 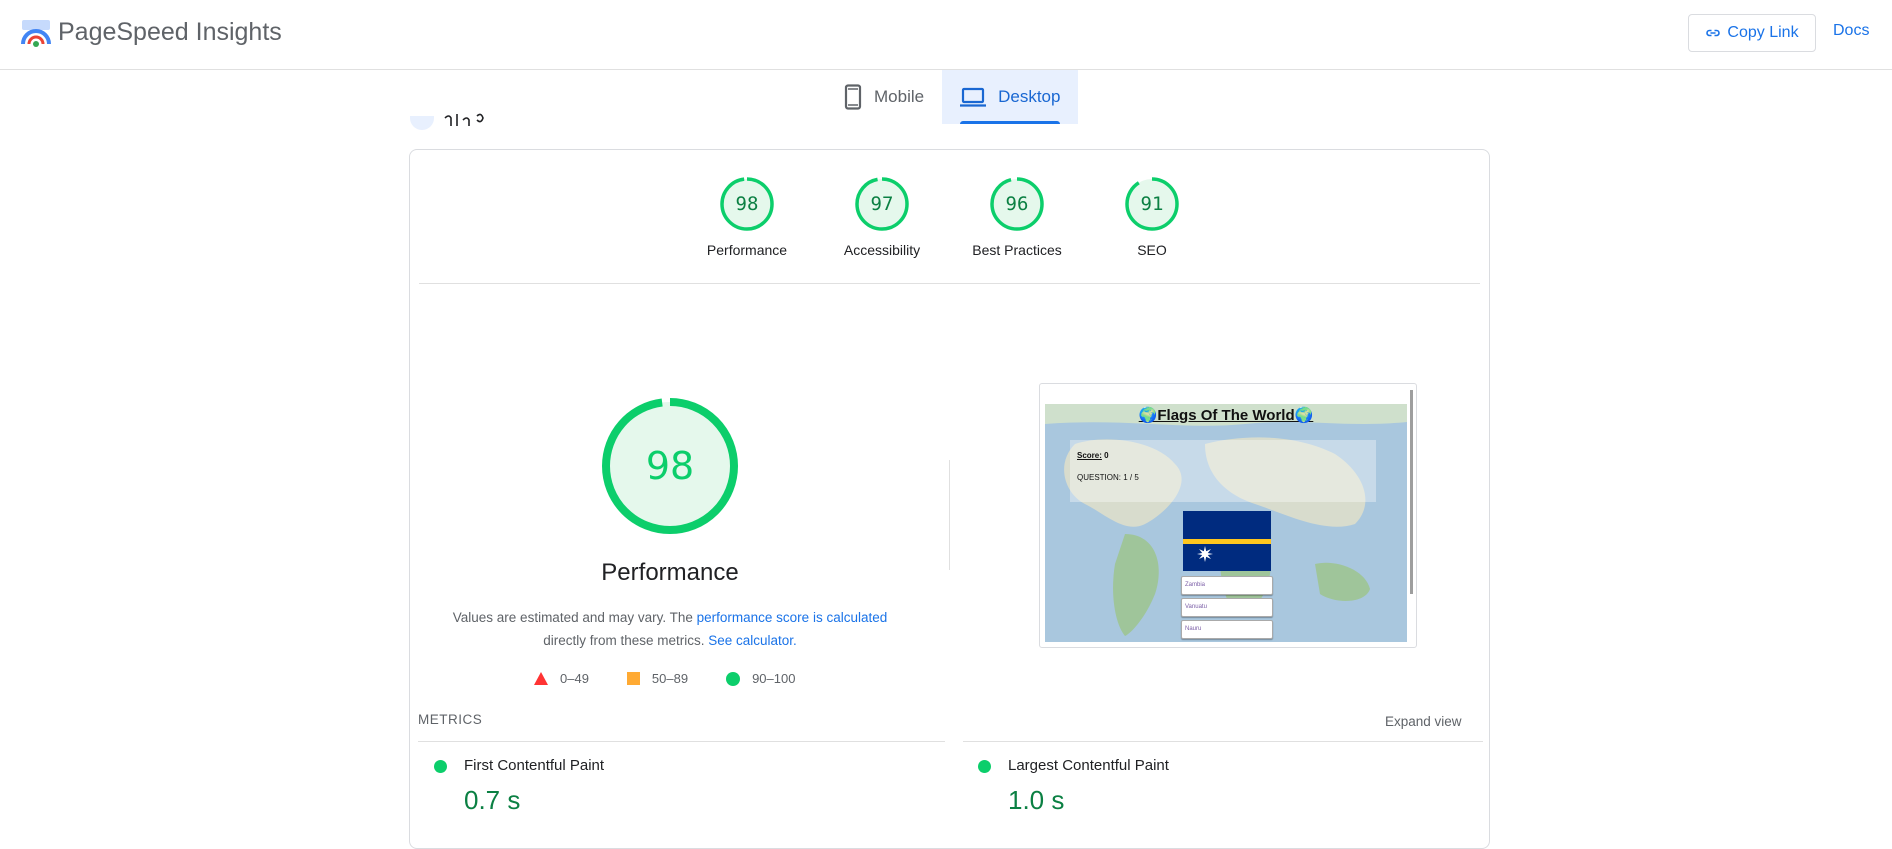 I want to click on metric-value: 1.0 s, so click(x=1036, y=800).